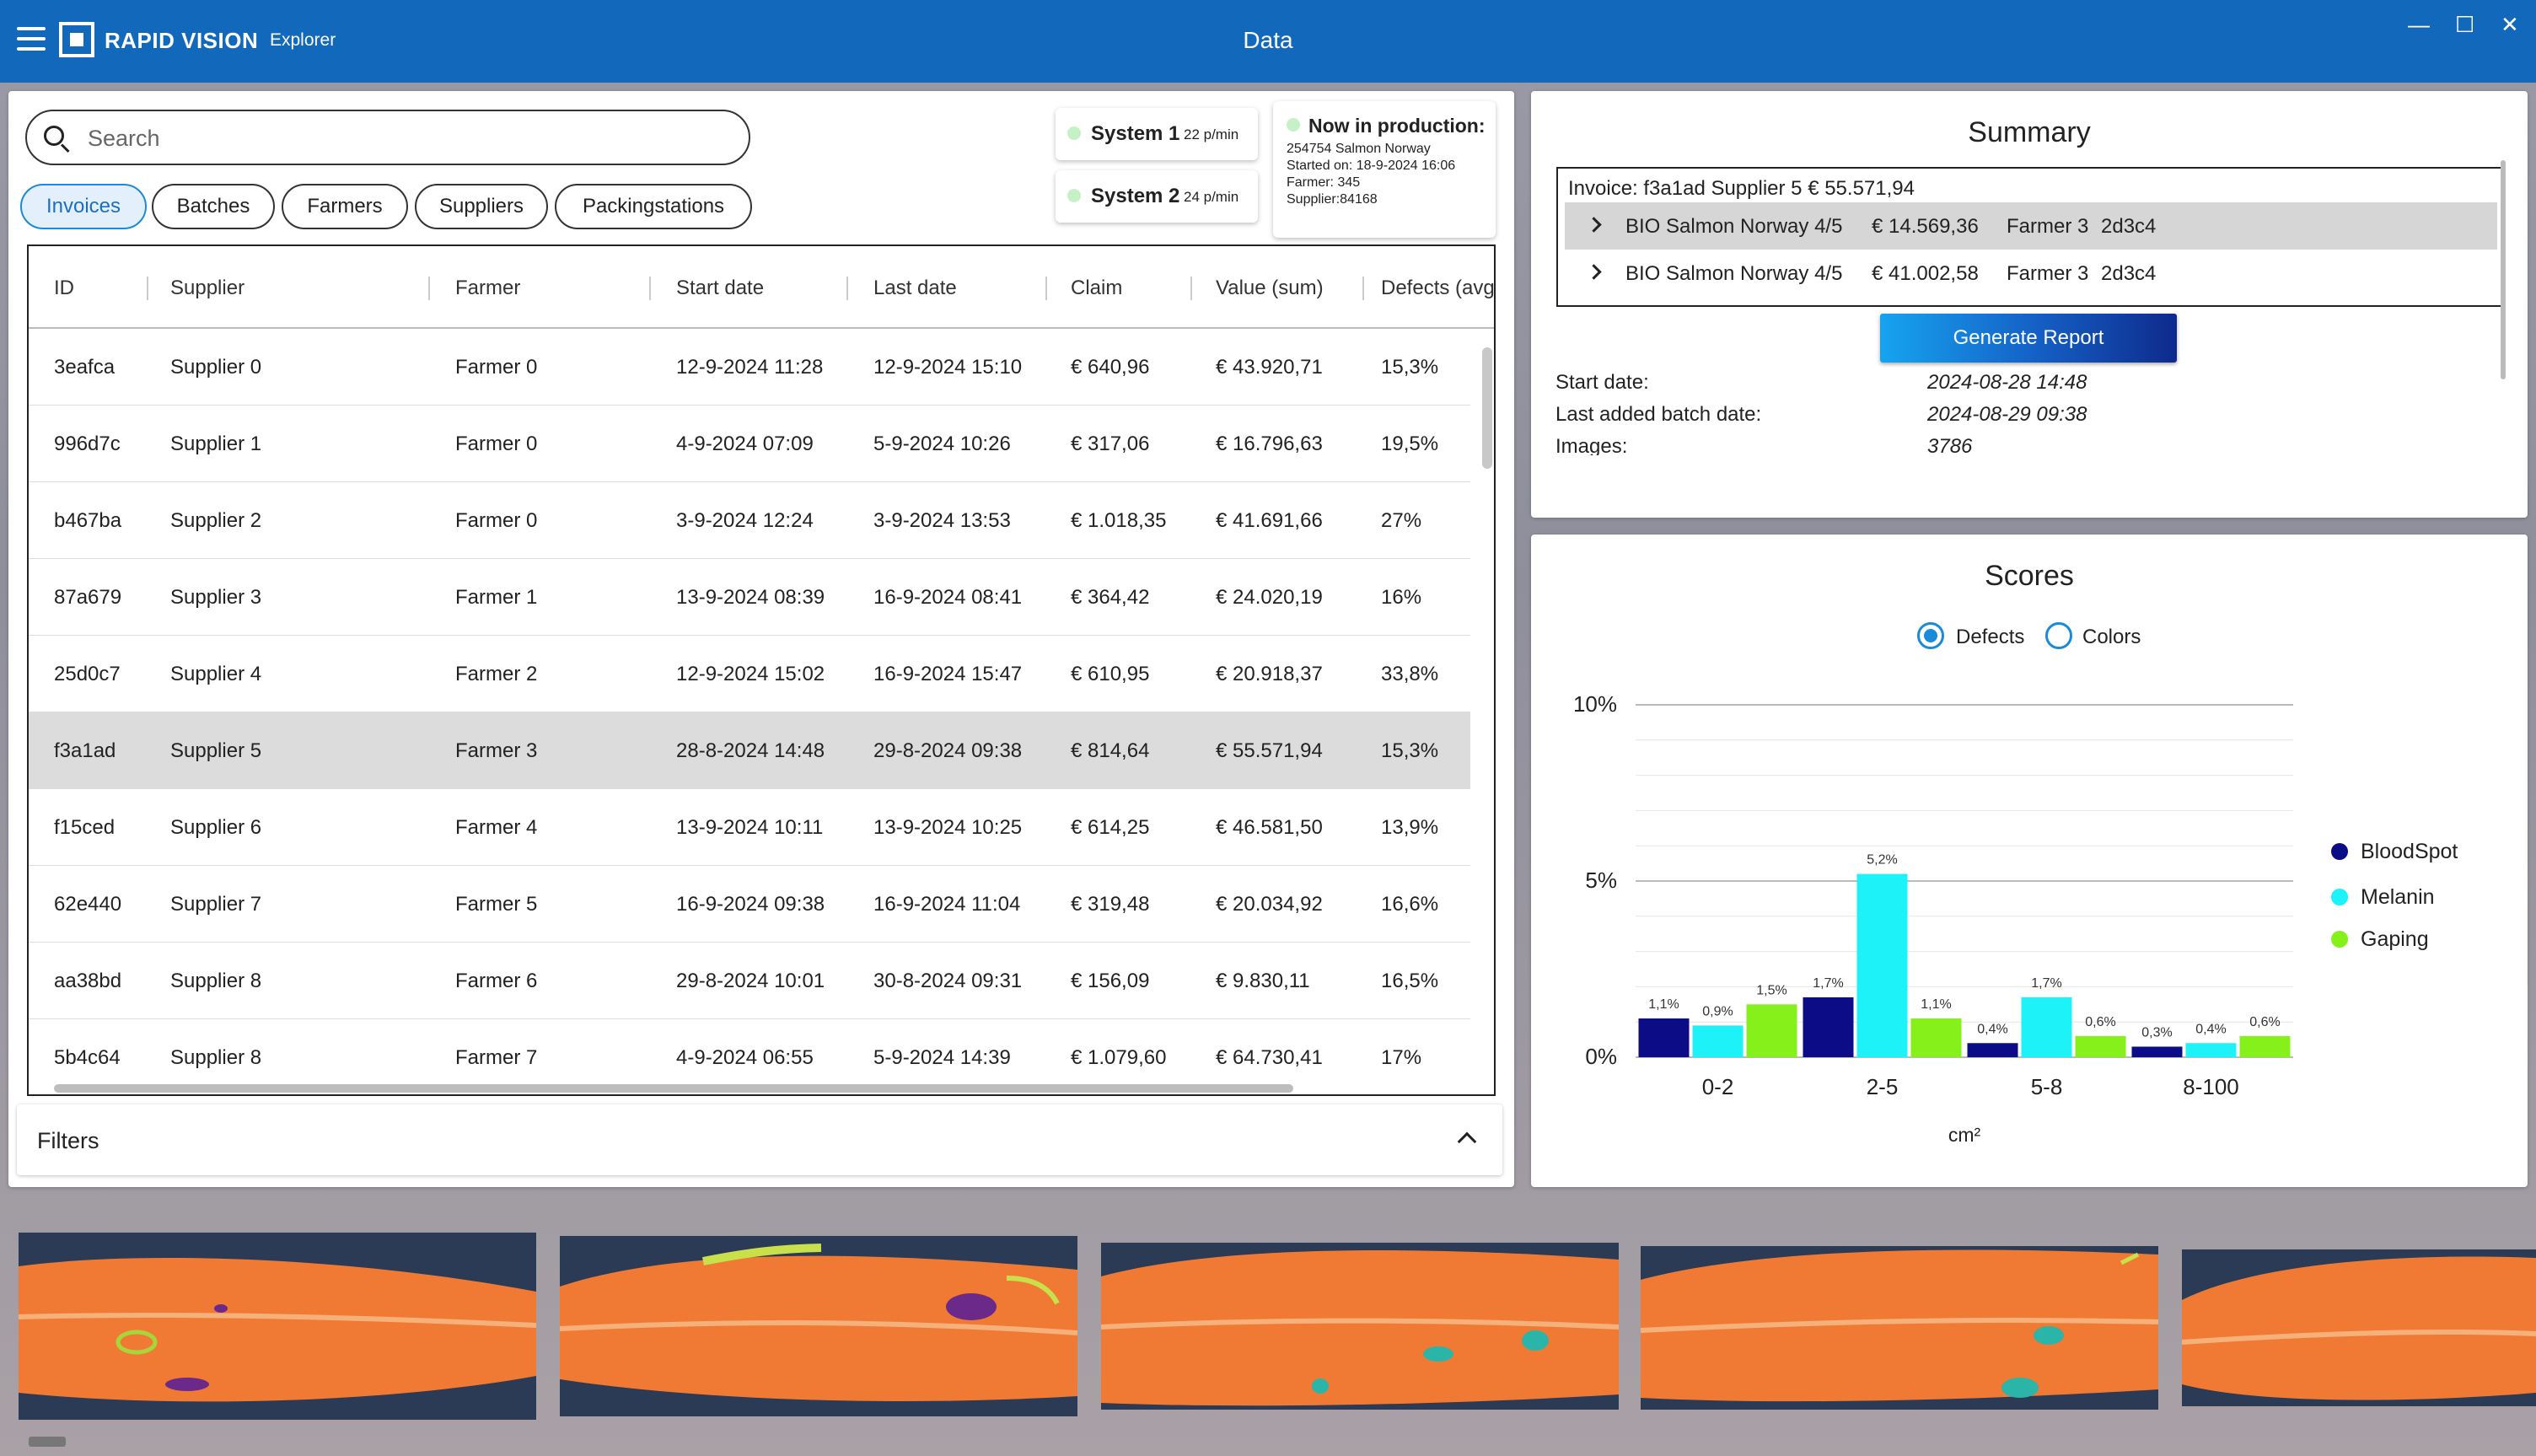 Image resolution: width=2536 pixels, height=1456 pixels. What do you see at coordinates (1882, 860) in the screenshot?
I see `data-label: 5,2%` at bounding box center [1882, 860].